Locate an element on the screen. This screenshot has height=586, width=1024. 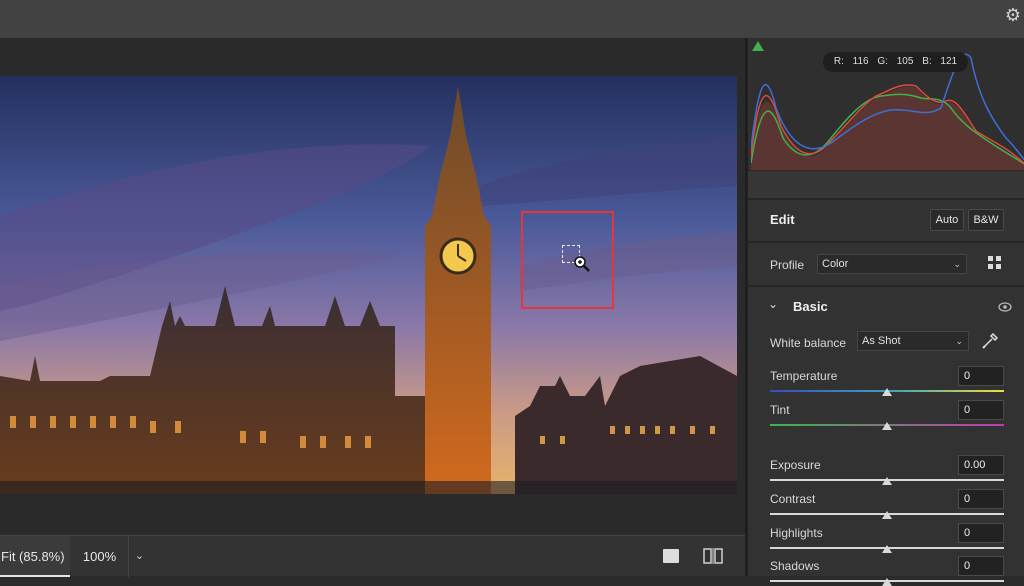
edit-title: Edit is located at coordinates (782, 219).